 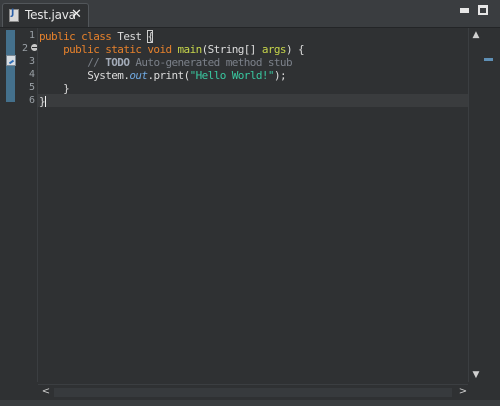 What do you see at coordinates (483, 10) in the screenshot?
I see `maximize-icon` at bounding box center [483, 10].